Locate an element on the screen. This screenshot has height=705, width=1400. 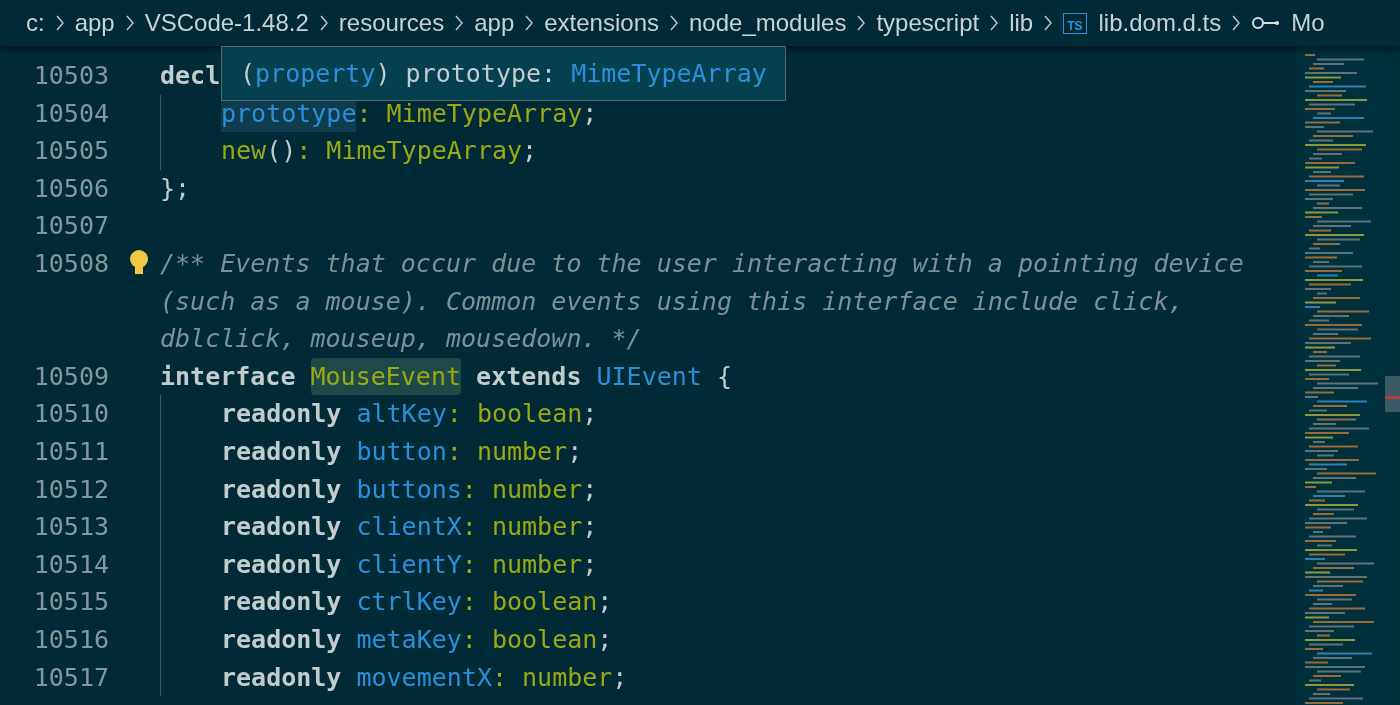
lightbulb-icon is located at coordinates (139, 262).